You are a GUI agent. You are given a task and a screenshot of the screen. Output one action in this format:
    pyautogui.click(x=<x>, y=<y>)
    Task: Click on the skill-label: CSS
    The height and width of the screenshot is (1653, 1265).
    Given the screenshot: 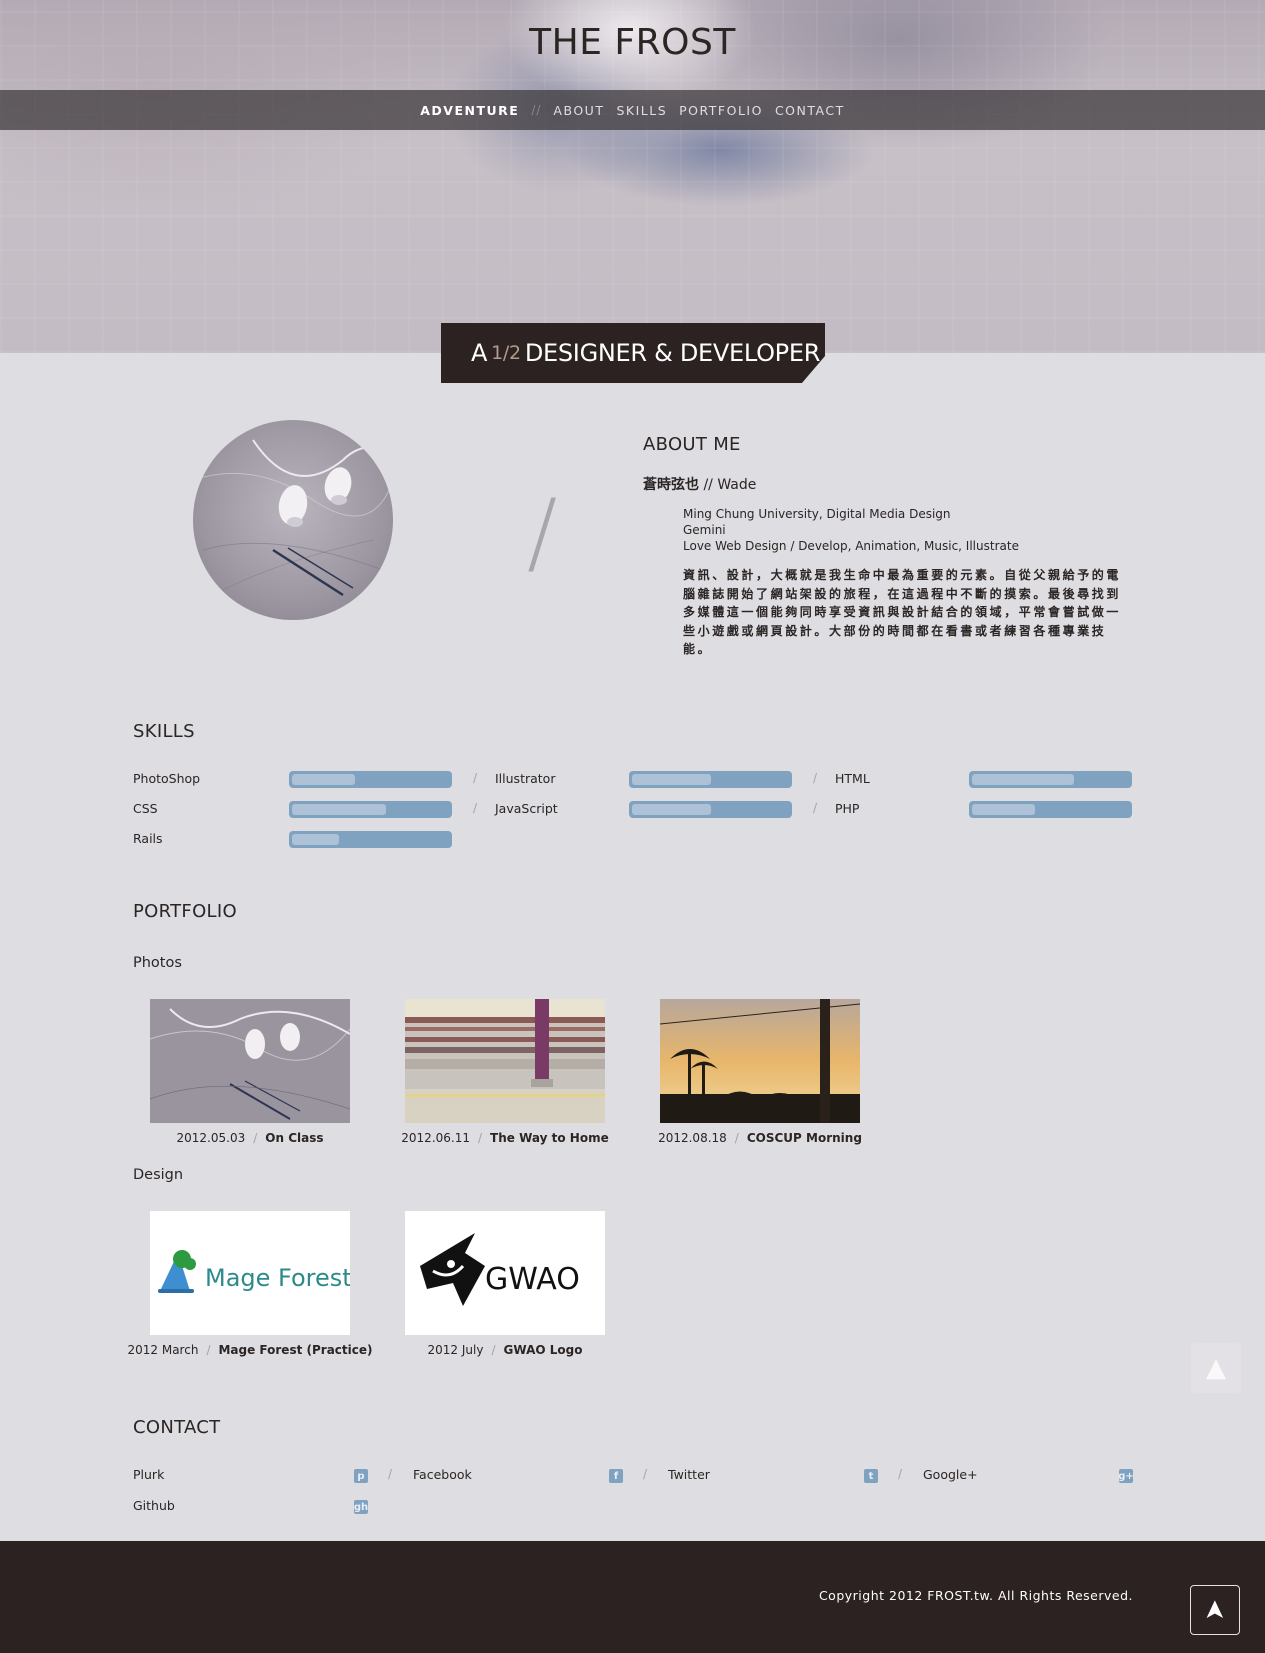 What is the action you would take?
    pyautogui.click(x=145, y=808)
    